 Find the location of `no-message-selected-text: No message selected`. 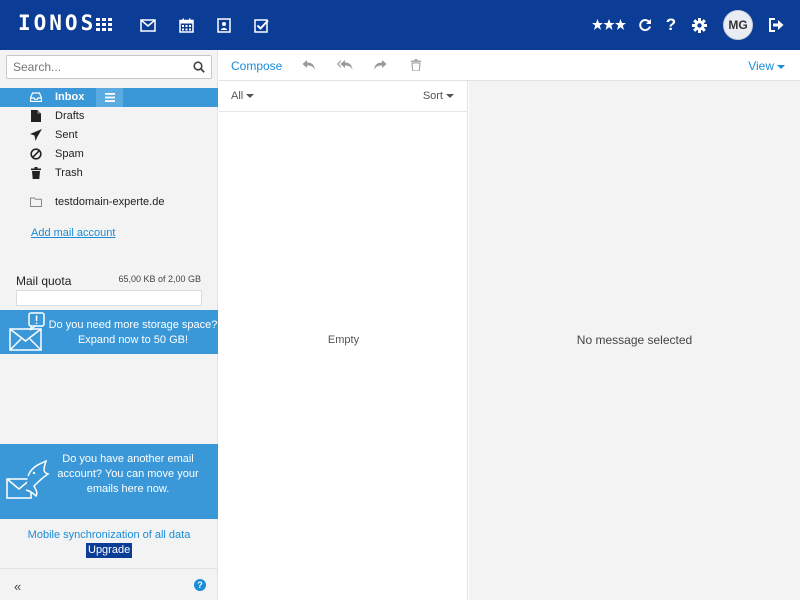

no-message-selected-text: No message selected is located at coordinates (634, 340).